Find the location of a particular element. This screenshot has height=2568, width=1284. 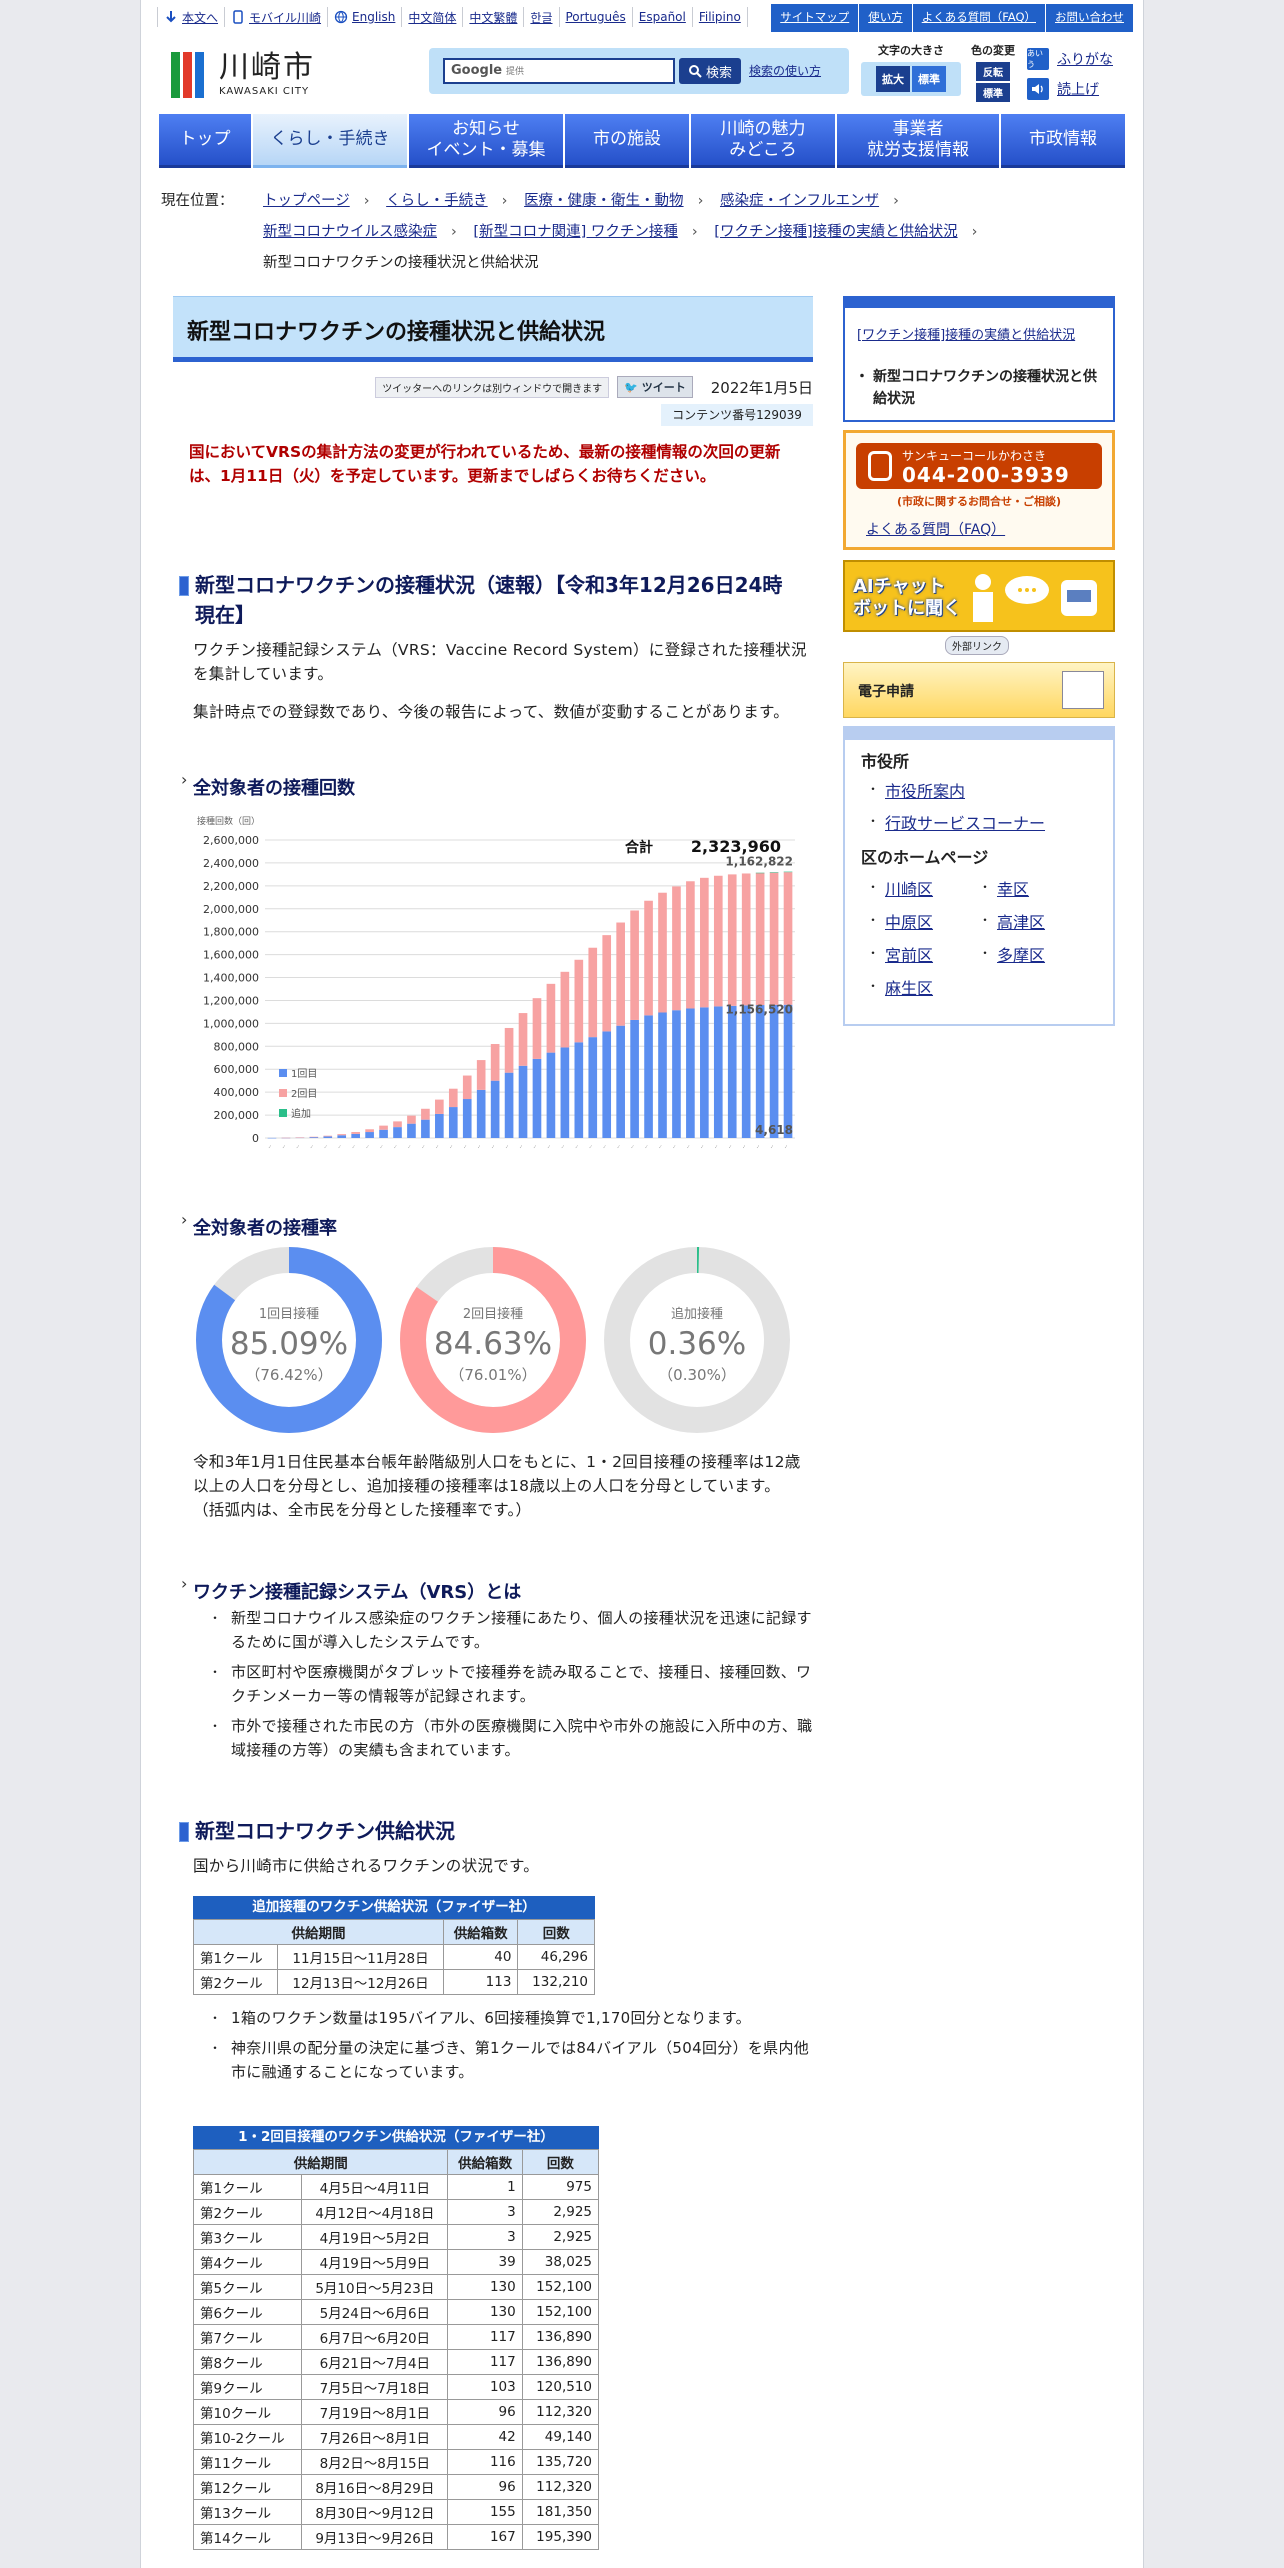

ward-takatsu-link: 高津区 is located at coordinates (1021, 921).